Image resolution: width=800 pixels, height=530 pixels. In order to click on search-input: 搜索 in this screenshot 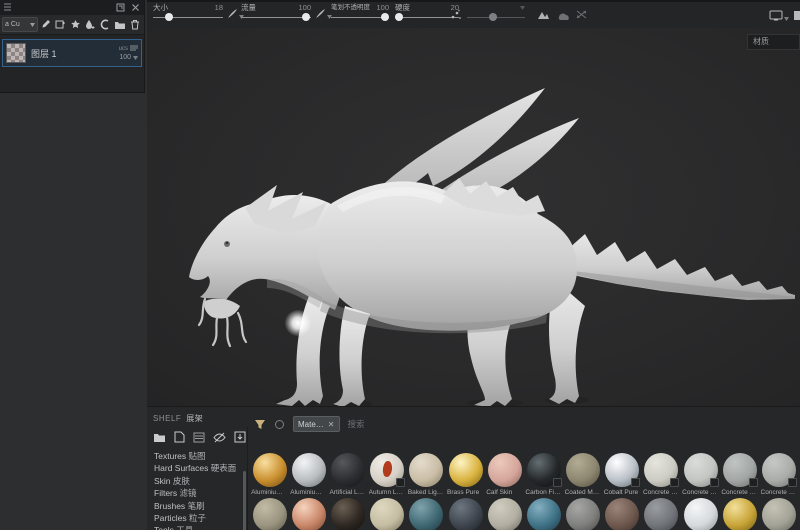, I will do `click(356, 424)`.